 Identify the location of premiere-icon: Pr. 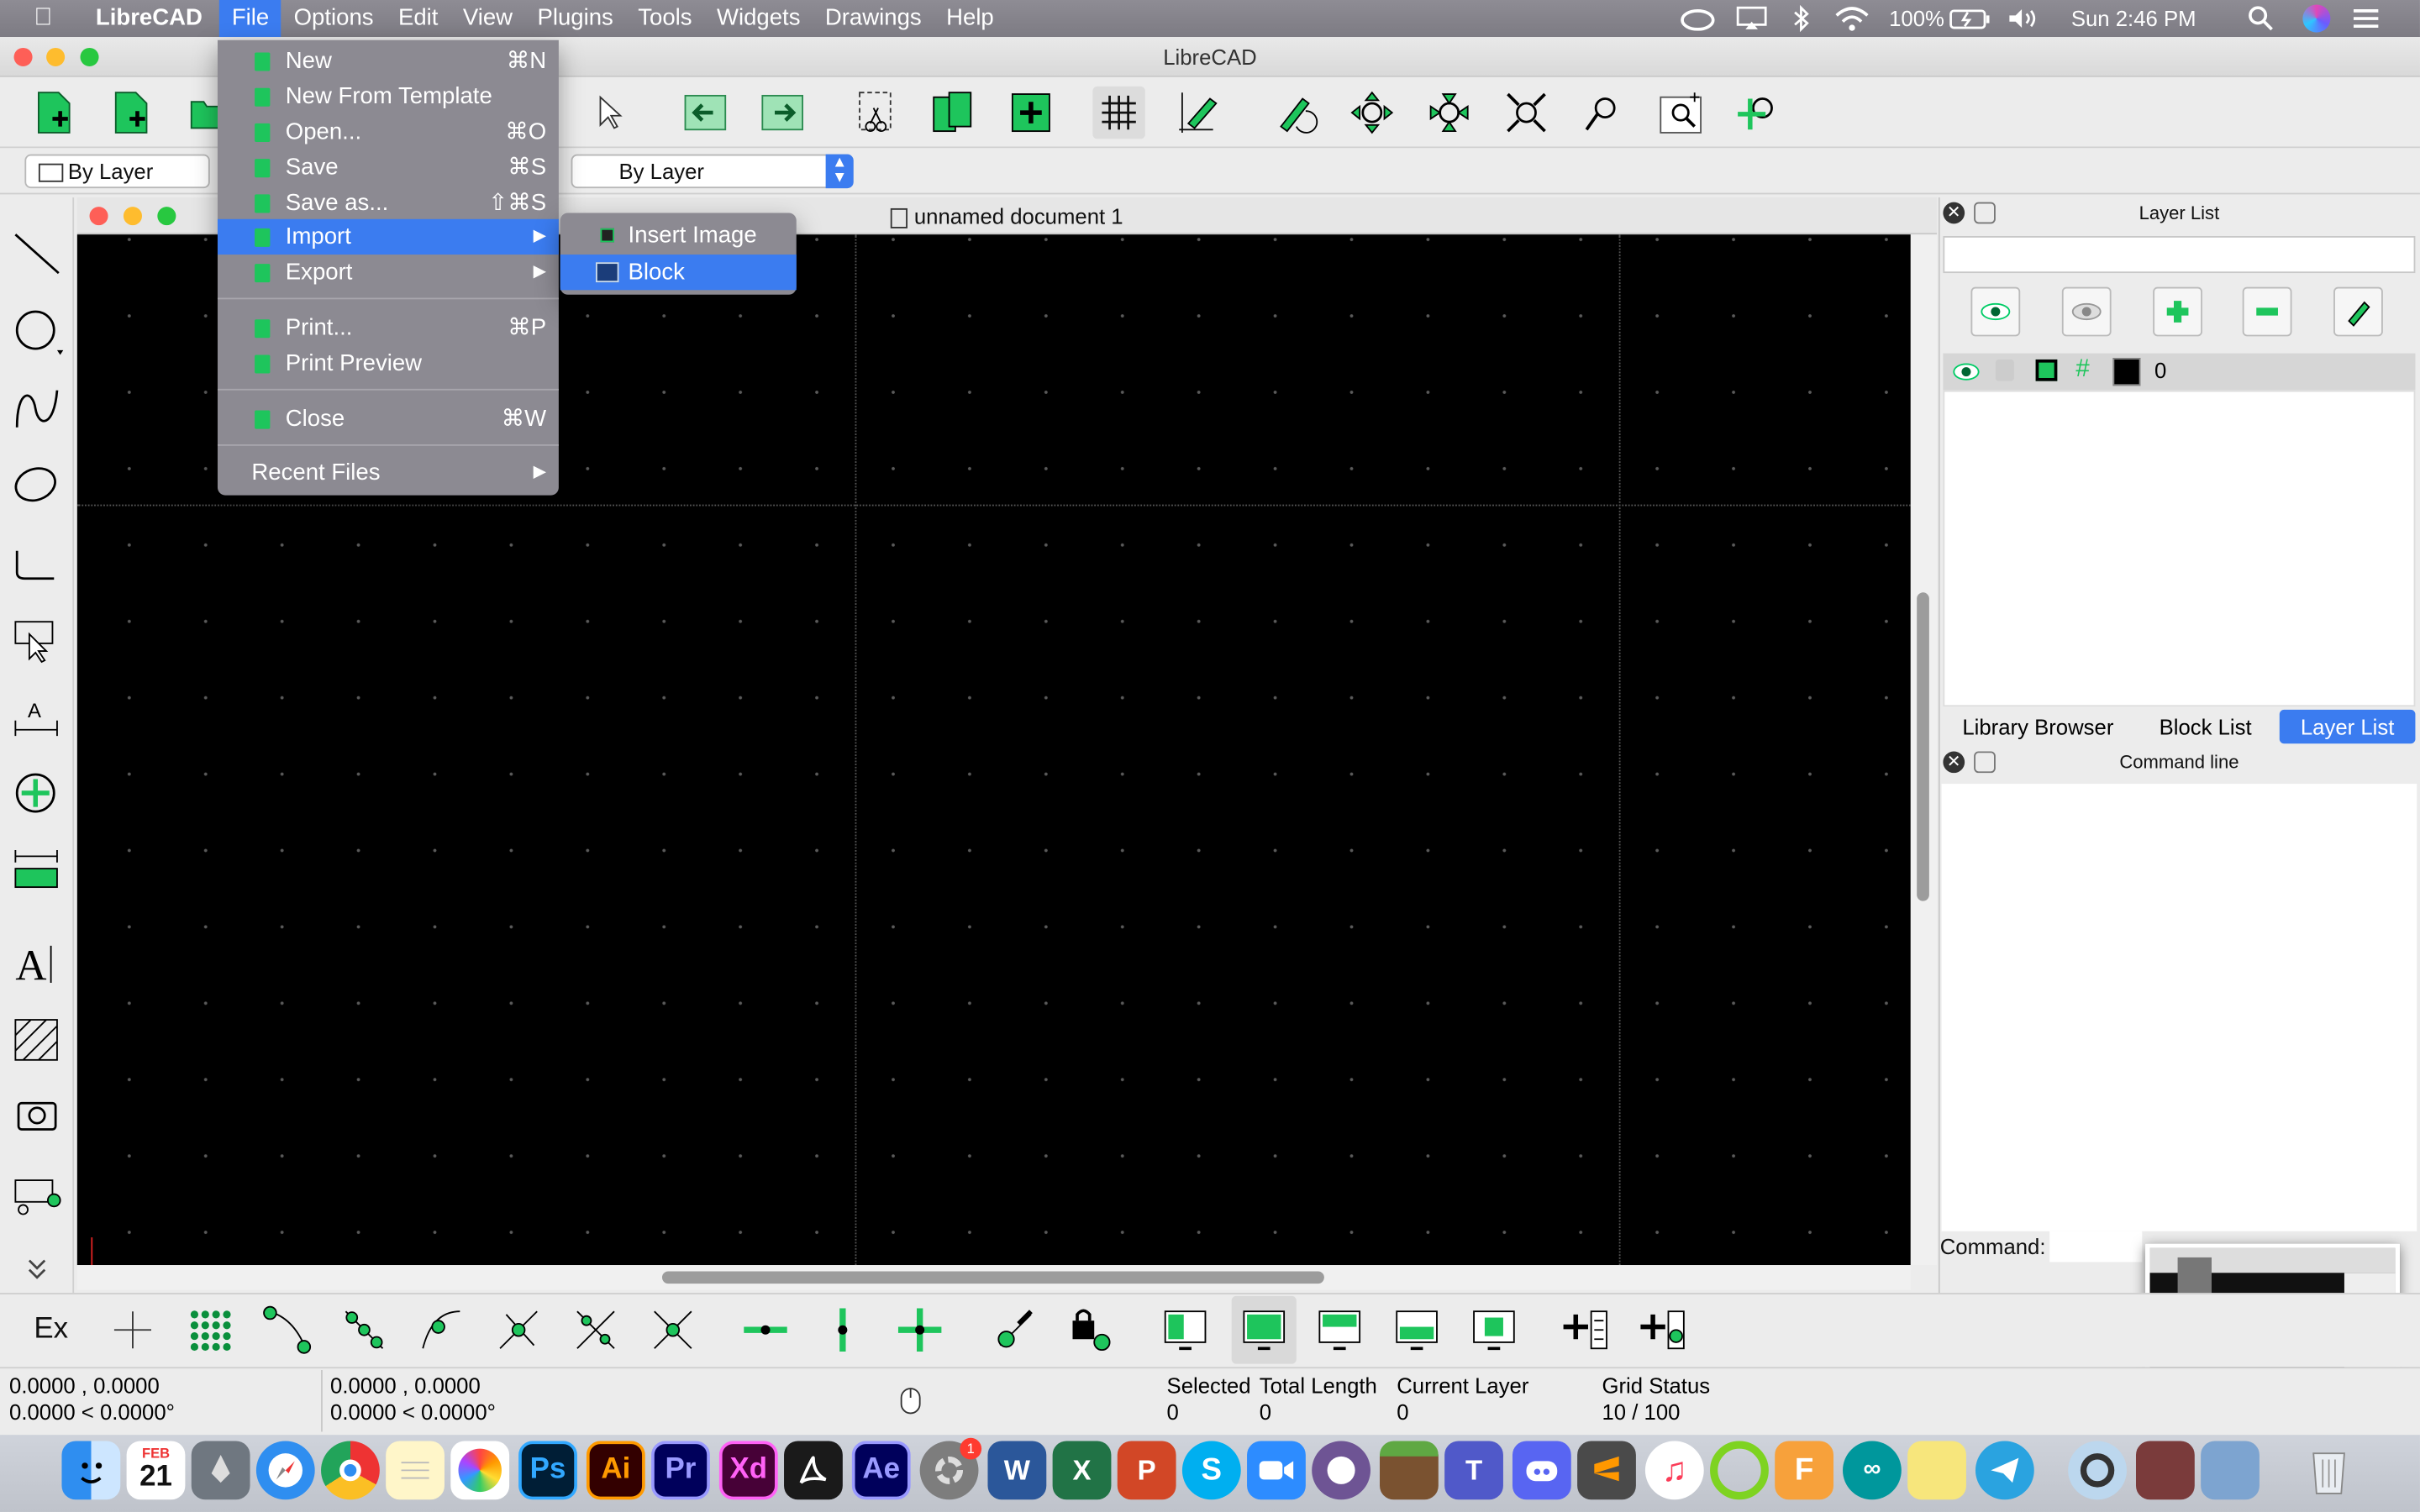
(680, 1470).